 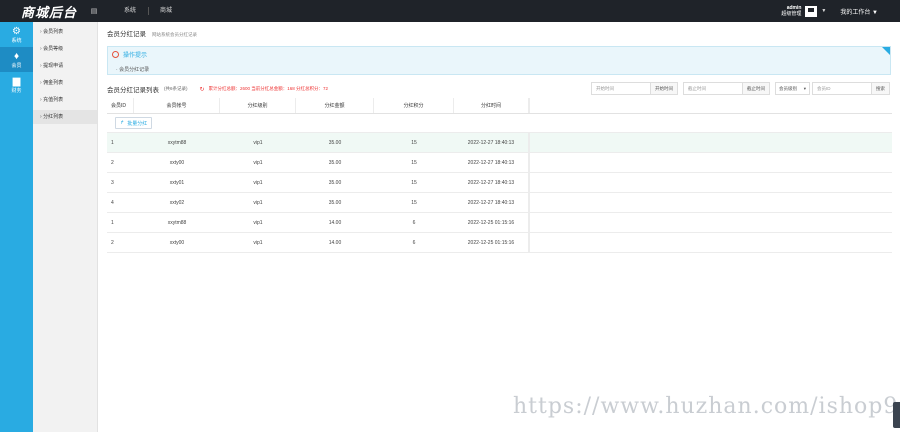 What do you see at coordinates (788, 88) in the screenshot?
I see `select-value: 会员级别` at bounding box center [788, 88].